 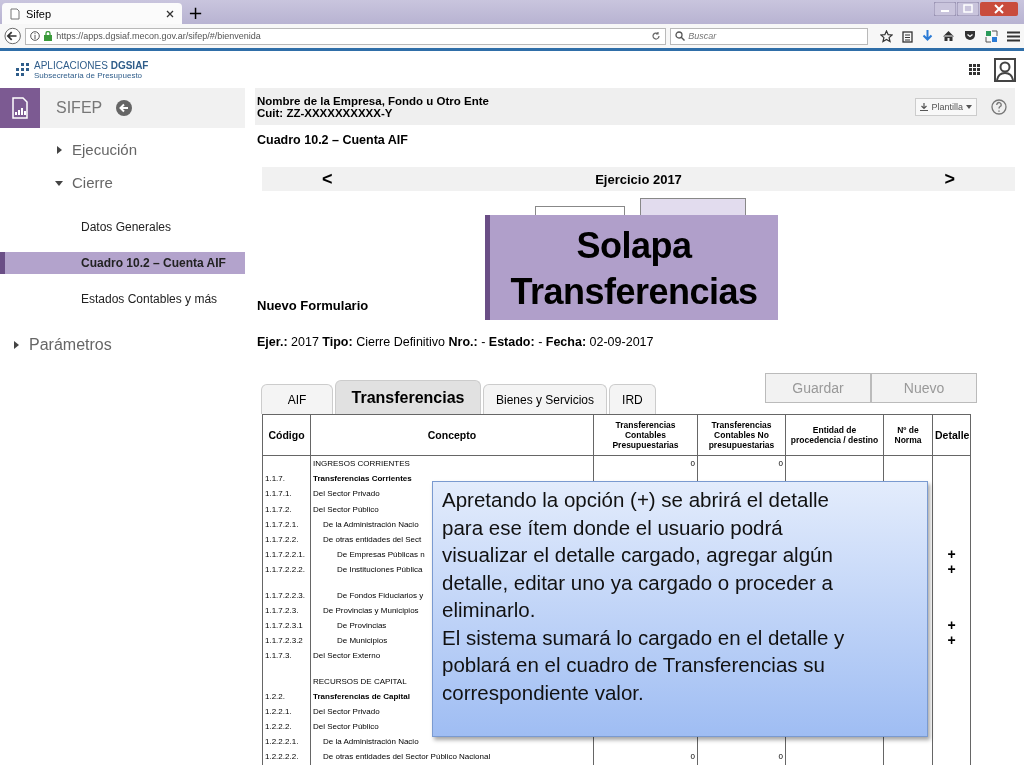 I want to click on close-icon, so click(x=170, y=13).